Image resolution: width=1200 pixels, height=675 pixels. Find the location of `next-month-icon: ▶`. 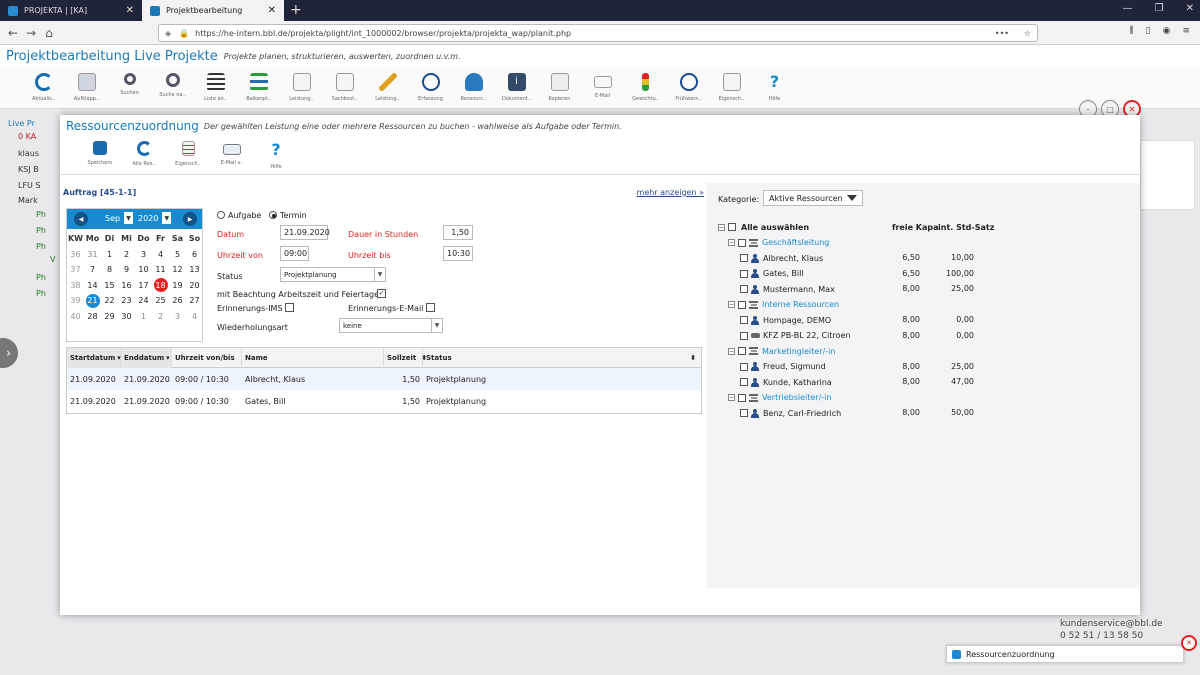

next-month-icon: ▶ is located at coordinates (190, 219).